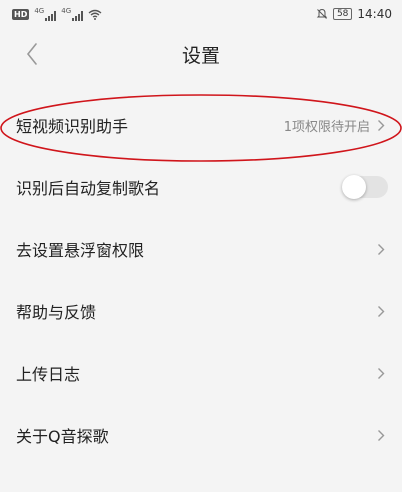 The height and width of the screenshot is (492, 402). Describe the element at coordinates (354, 187) in the screenshot. I see `toggle-knob` at that location.